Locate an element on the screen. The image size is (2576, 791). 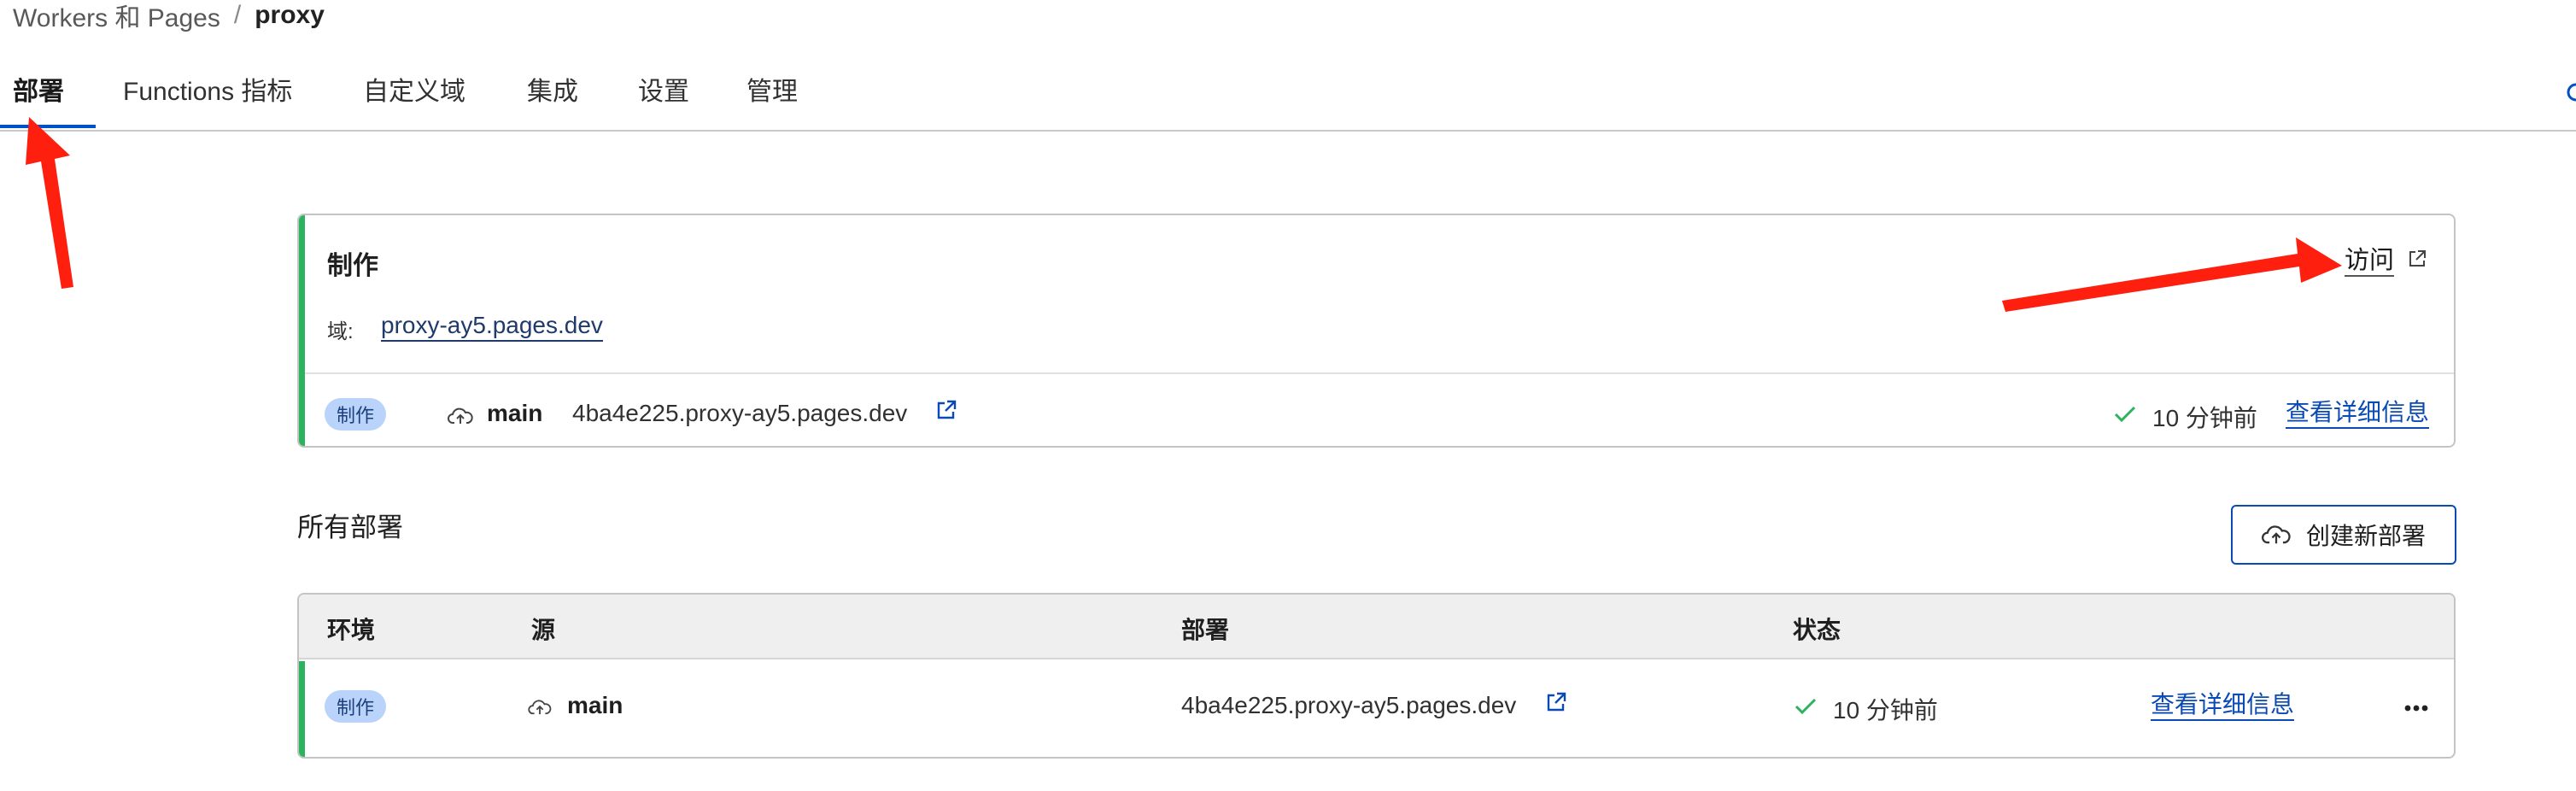
breadcrumb-current: proxy is located at coordinates (290, 15).